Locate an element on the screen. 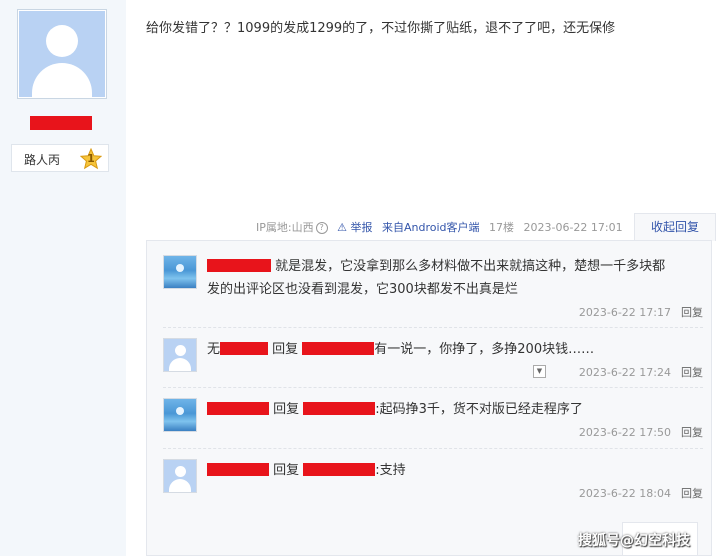 Image resolution: width=716 pixels, height=556 pixels. reply-meta: 2023-6-22 18:04 回复 is located at coordinates (641, 493).